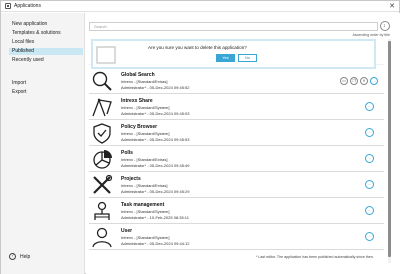 The image size is (400, 274). I want to click on sidebar-item-recently-used: Recently used, so click(46, 60).